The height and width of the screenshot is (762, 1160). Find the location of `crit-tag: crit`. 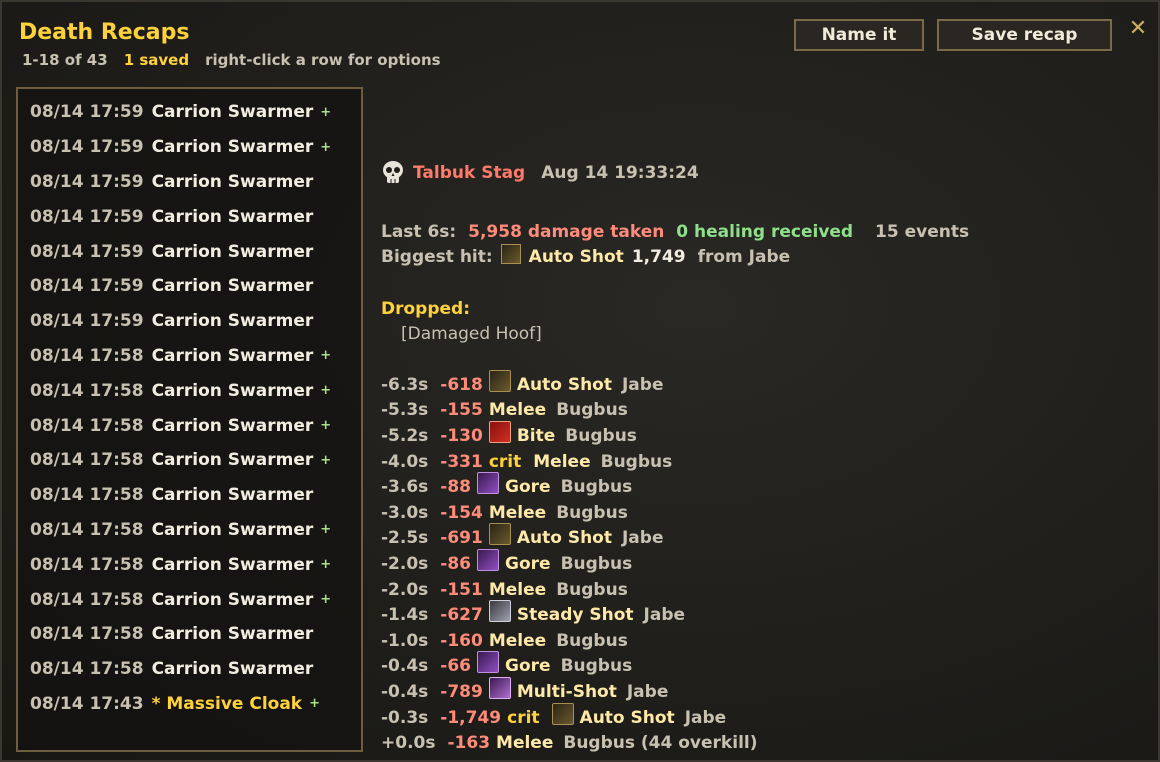

crit-tag: crit is located at coordinates (505, 461).